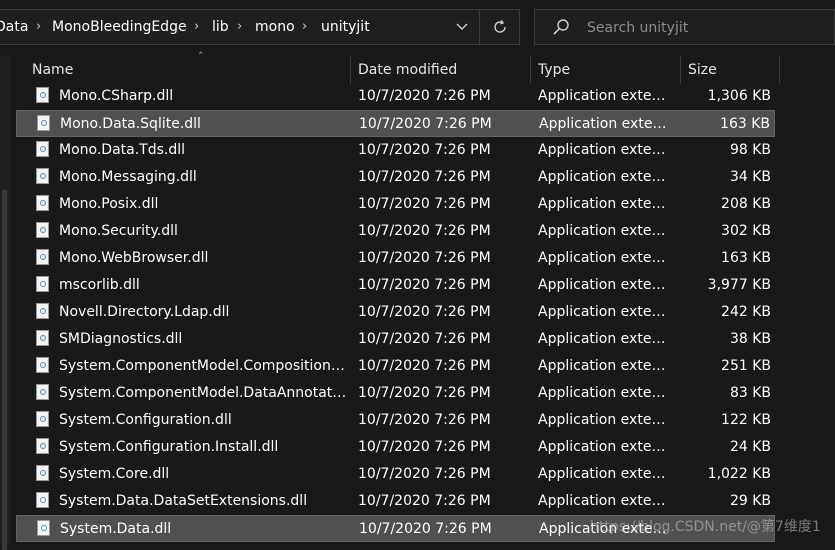 The height and width of the screenshot is (550, 835). I want to click on column-size: Size, so click(702, 70).